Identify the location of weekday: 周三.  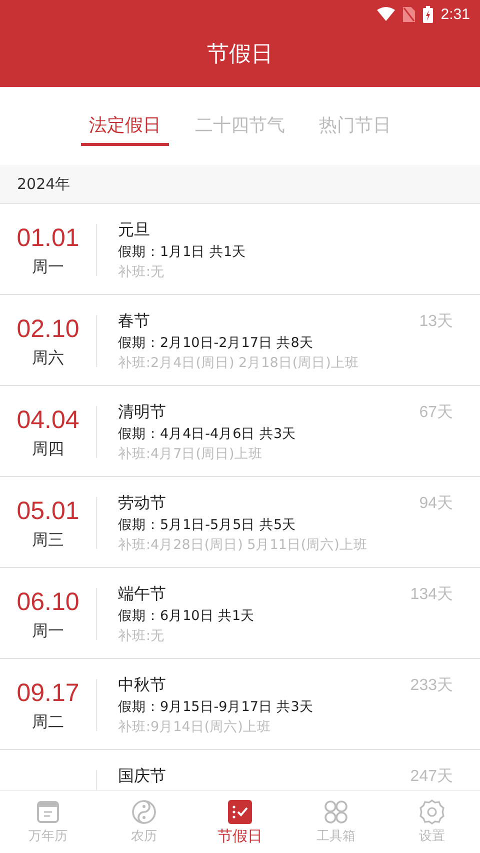
(48, 540).